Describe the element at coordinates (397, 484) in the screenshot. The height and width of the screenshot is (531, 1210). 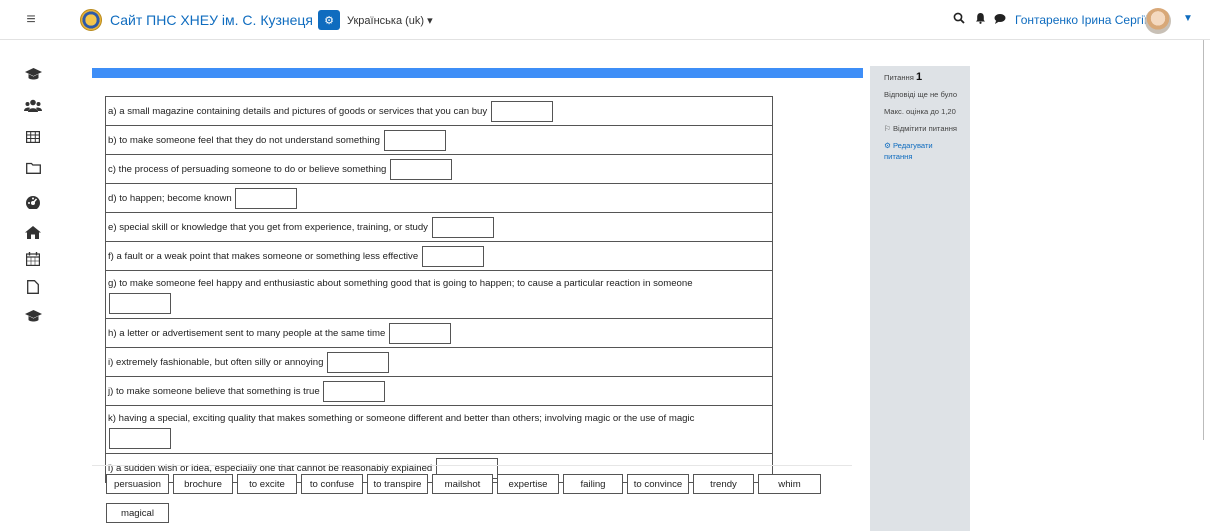
I see `choice-to-transpire: to transpire` at that location.